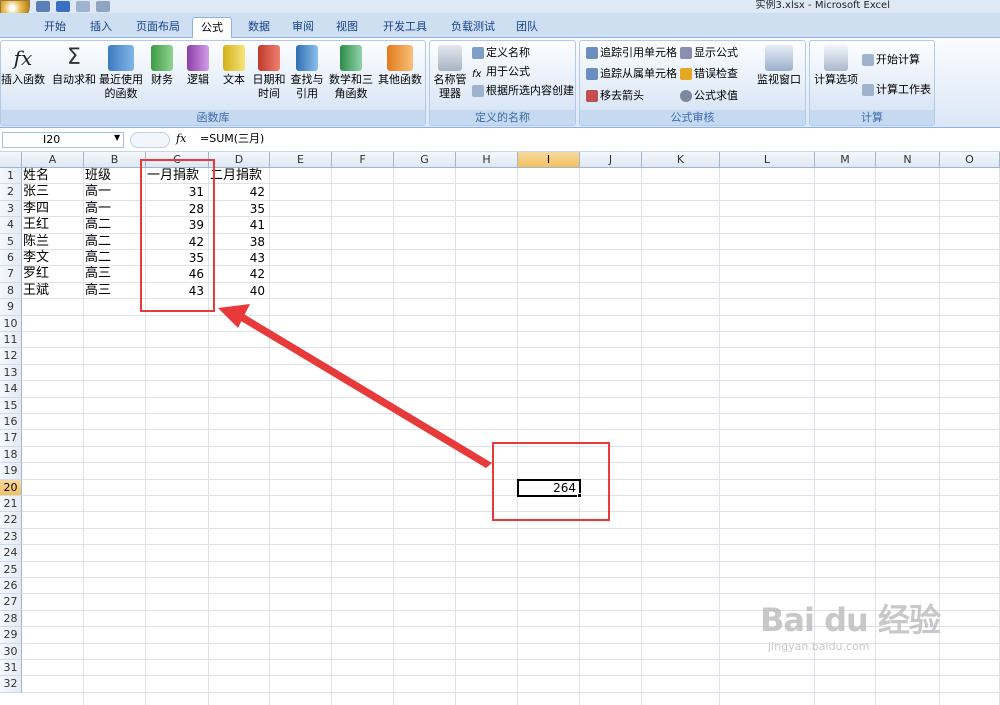  What do you see at coordinates (301, 160) in the screenshot?
I see `column-header-e: E` at bounding box center [301, 160].